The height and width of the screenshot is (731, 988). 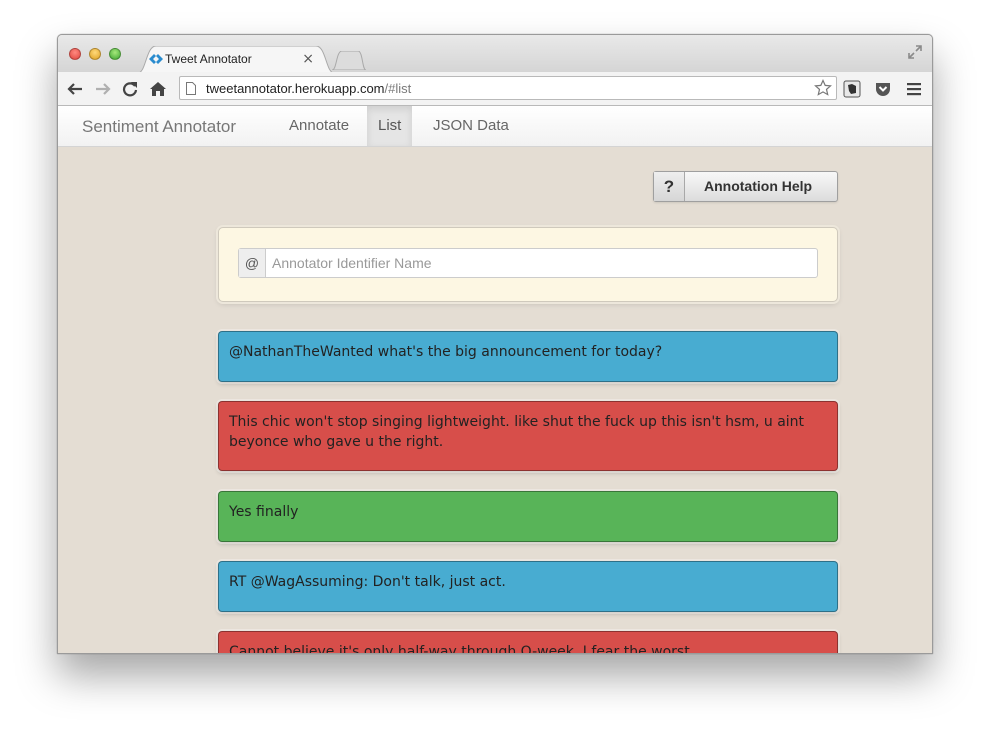 I want to click on browser-toolbar: tweetannotator.herokuapp.com/#list, so click(x=495, y=89).